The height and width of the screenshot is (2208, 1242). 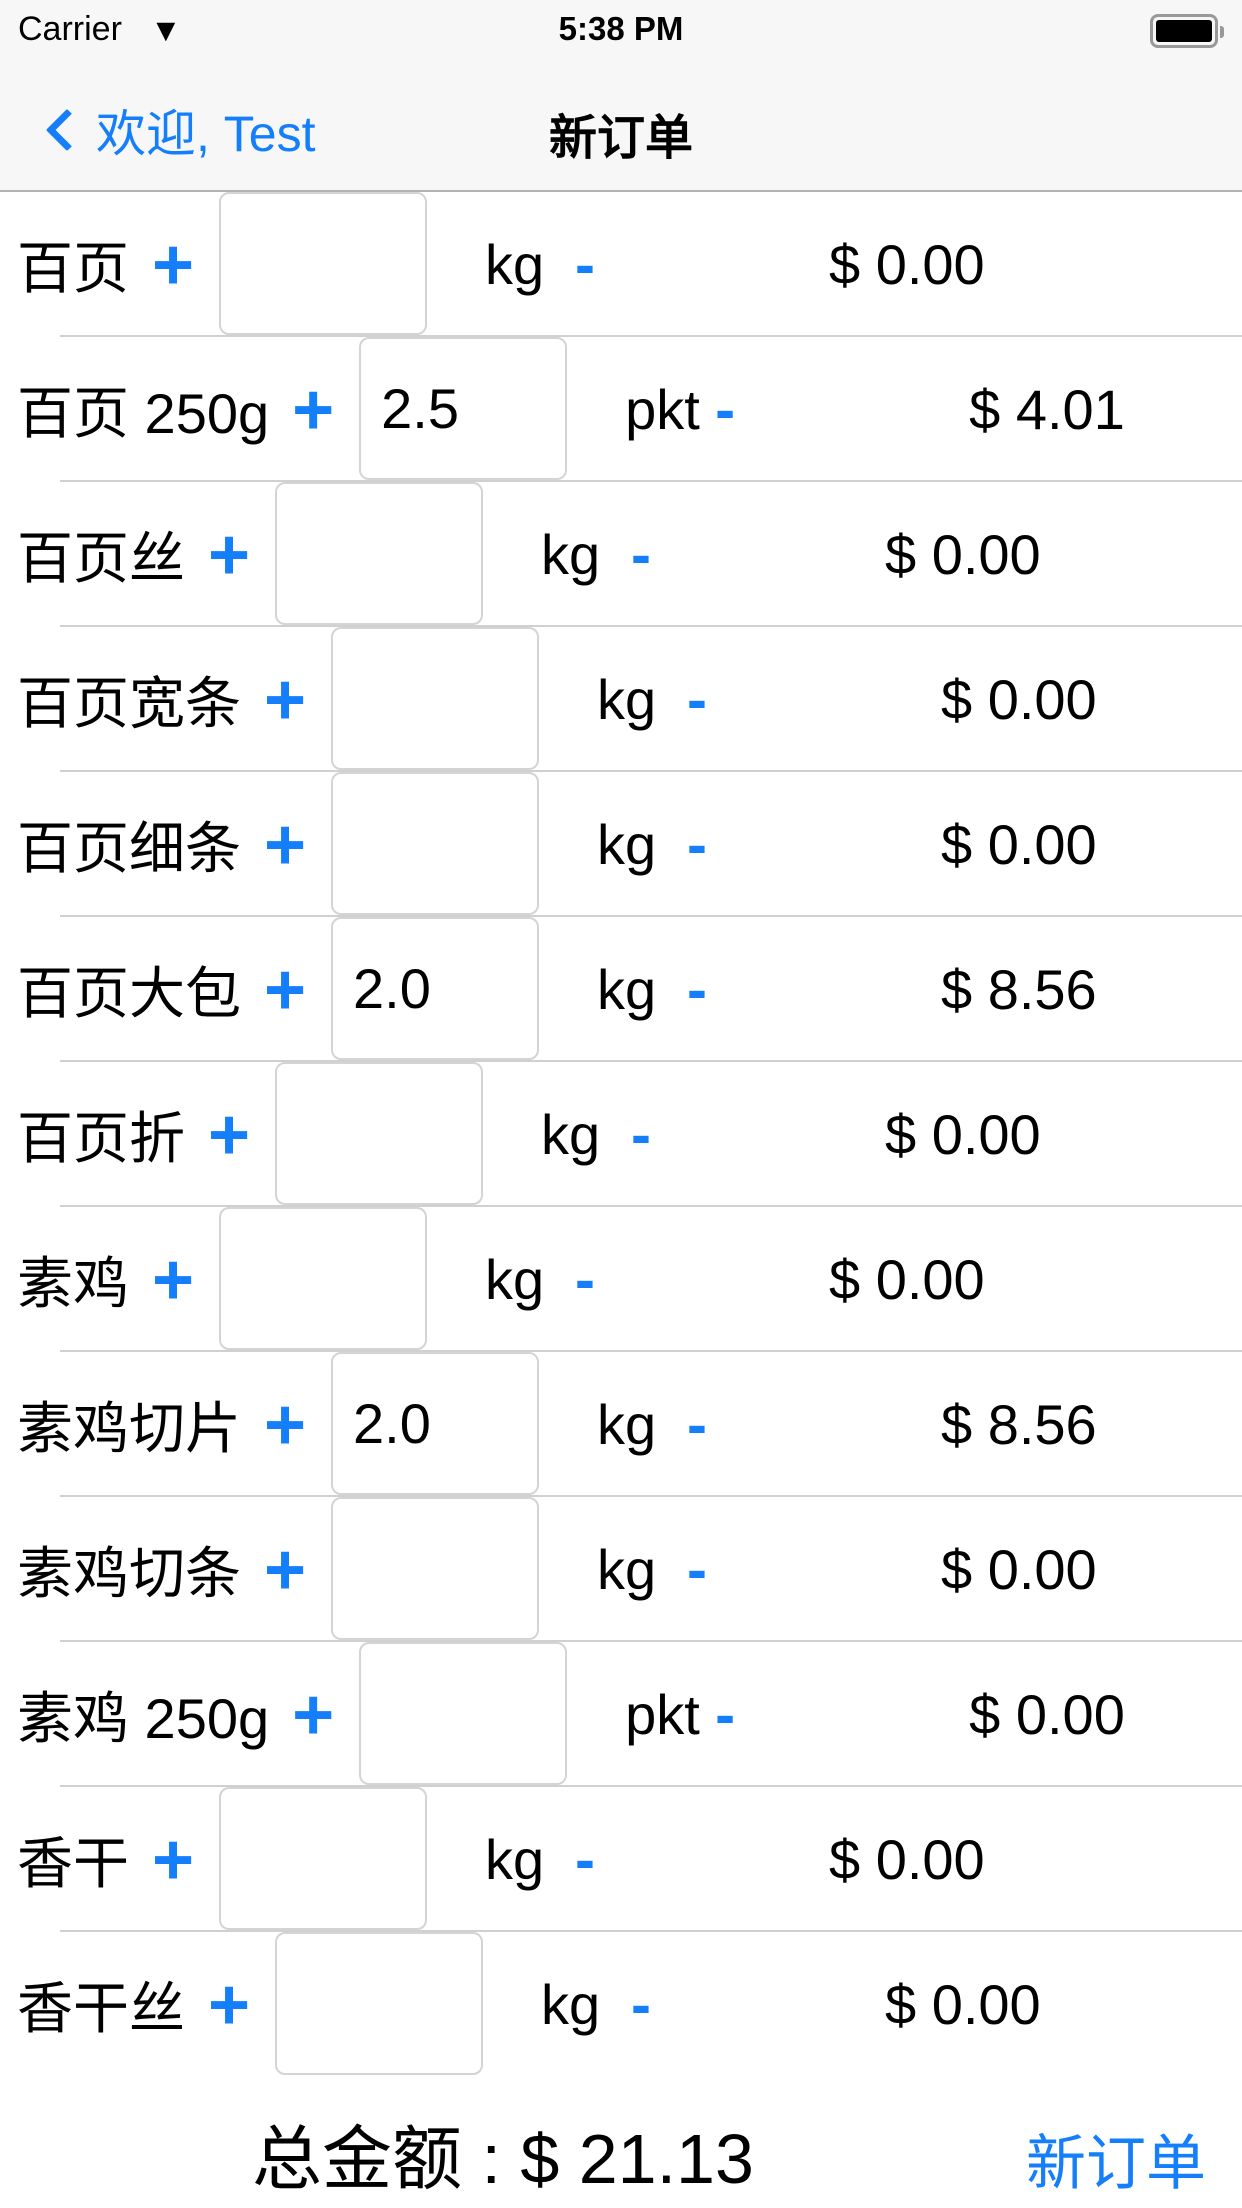 What do you see at coordinates (621, 1279) in the screenshot?
I see `order-item-row: 素鸡 + kg - $ 0.00` at bounding box center [621, 1279].